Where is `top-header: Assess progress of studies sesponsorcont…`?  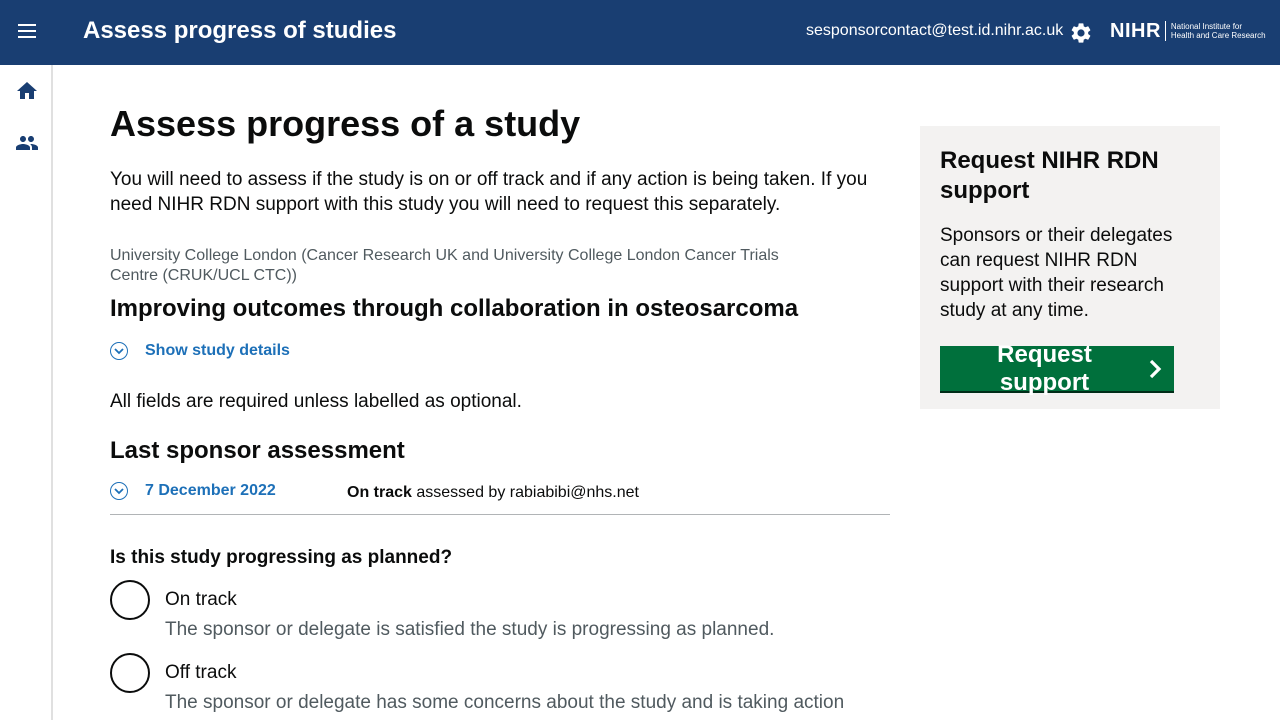
top-header: Assess progress of studies sesponsorcont… is located at coordinates (640, 32).